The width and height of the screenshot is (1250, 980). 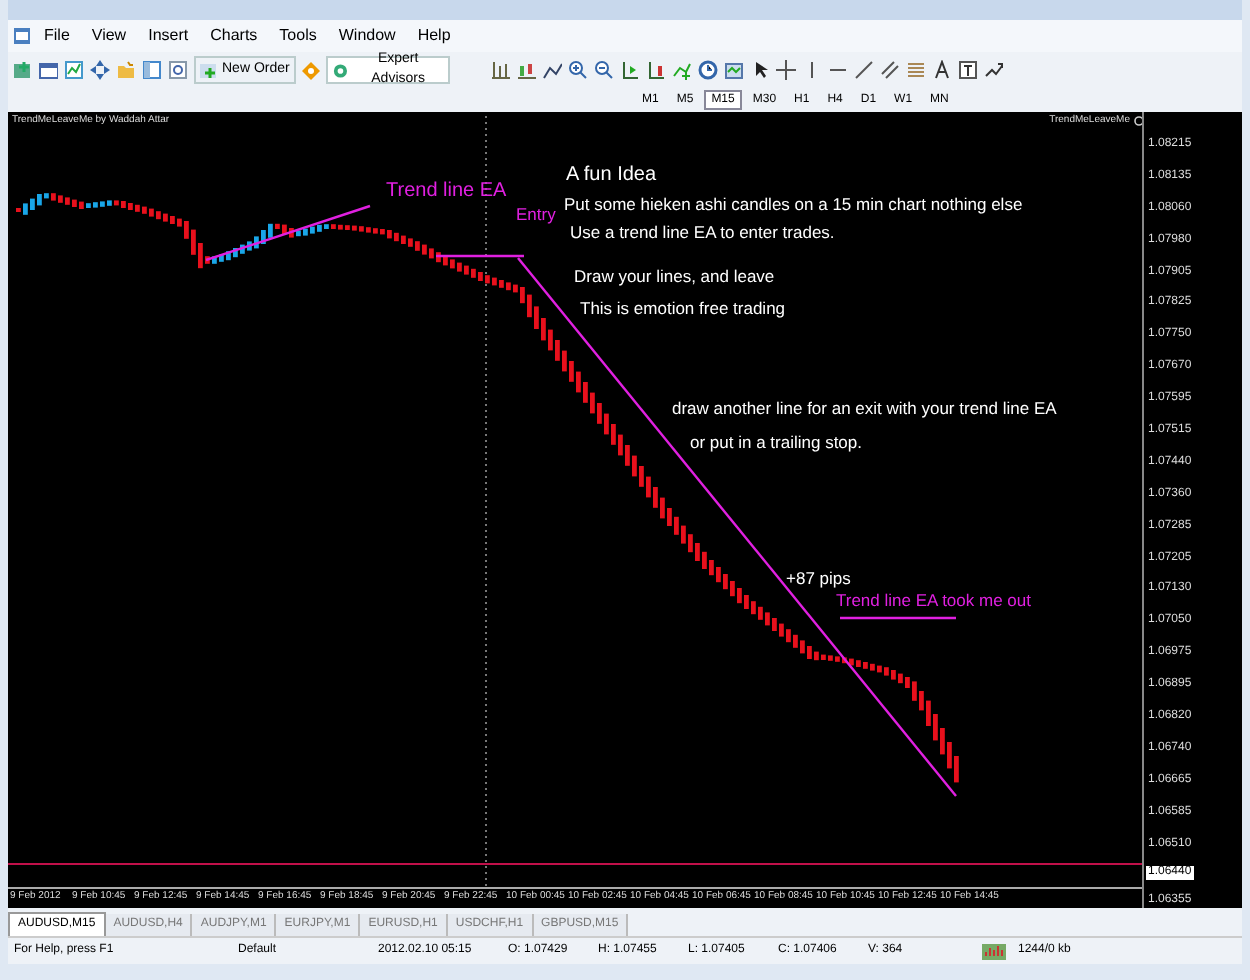 What do you see at coordinates (536, 214) in the screenshot?
I see `chart-annotation: Entry` at bounding box center [536, 214].